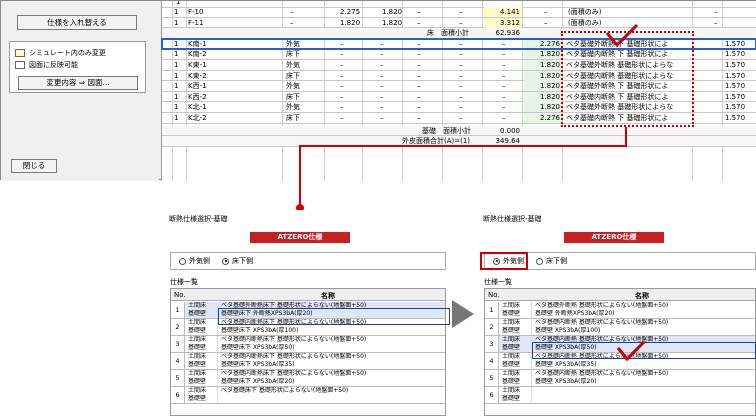 Image resolution: width=756 pixels, height=416 pixels. What do you see at coordinates (67, 53) in the screenshot?
I see `legend-label-sim: シミュレート内のみ変更` at bounding box center [67, 53].